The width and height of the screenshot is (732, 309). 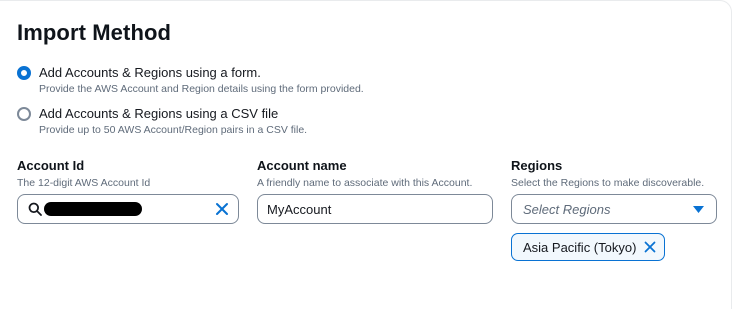 I want to click on account-id-label: Account Id, so click(x=51, y=165).